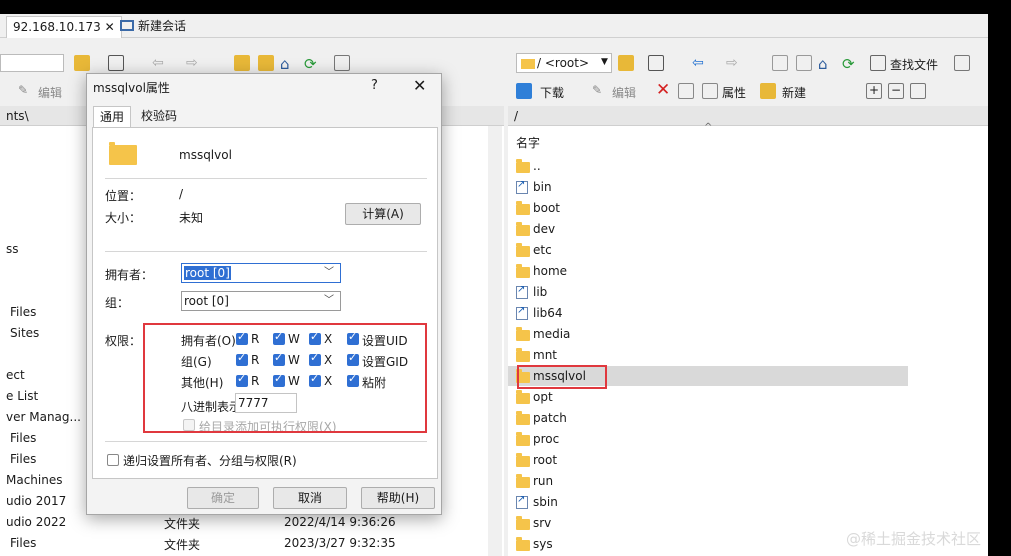 The height and width of the screenshot is (556, 1011). I want to click on file-row: root, so click(708, 460).